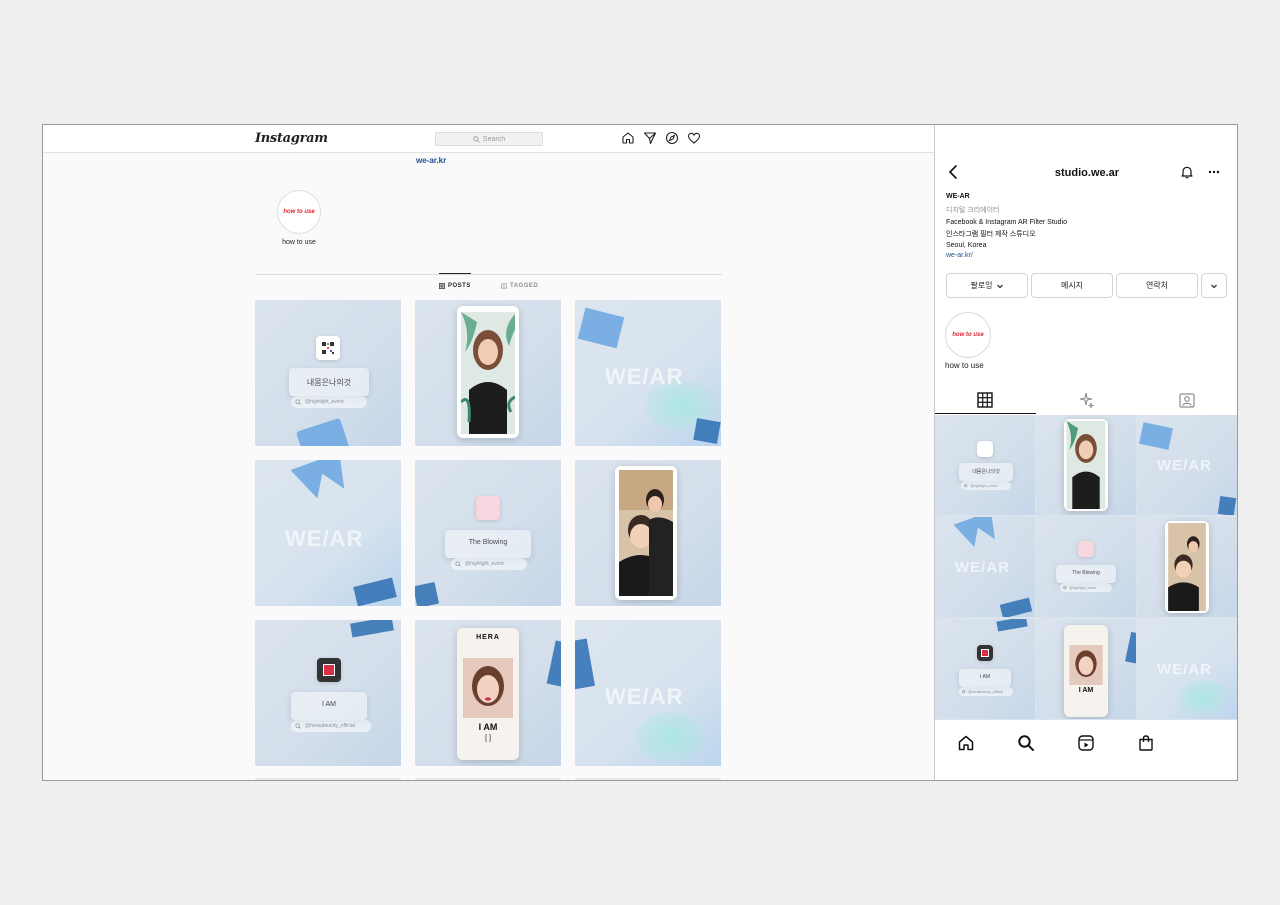 This screenshot has height=905, width=1280. Describe the element at coordinates (1157, 285) in the screenshot. I see `contact-button: 연락처` at that location.